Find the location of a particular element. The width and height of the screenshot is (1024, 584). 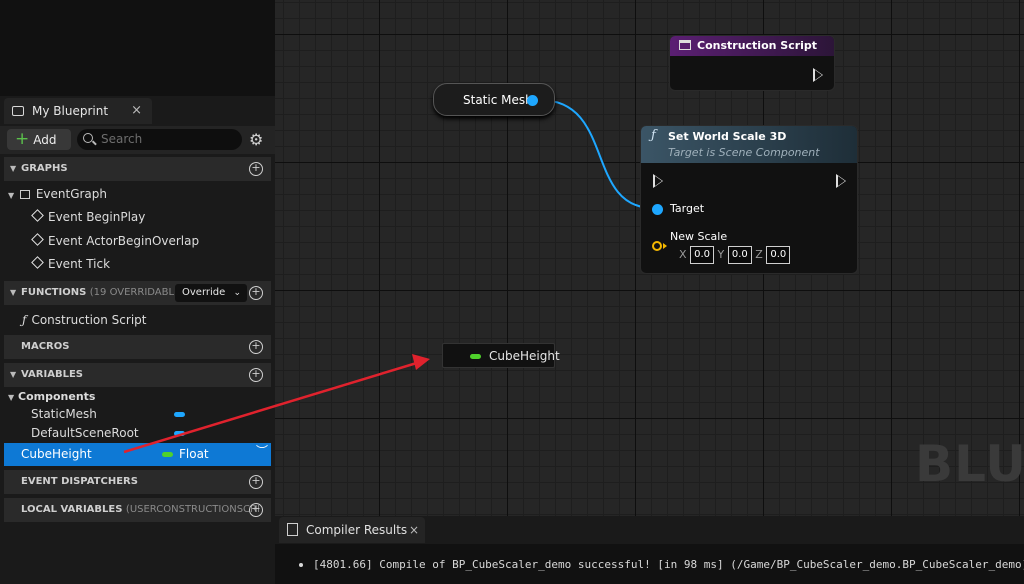

components-category: ▼ Components is located at coordinates (51, 396).